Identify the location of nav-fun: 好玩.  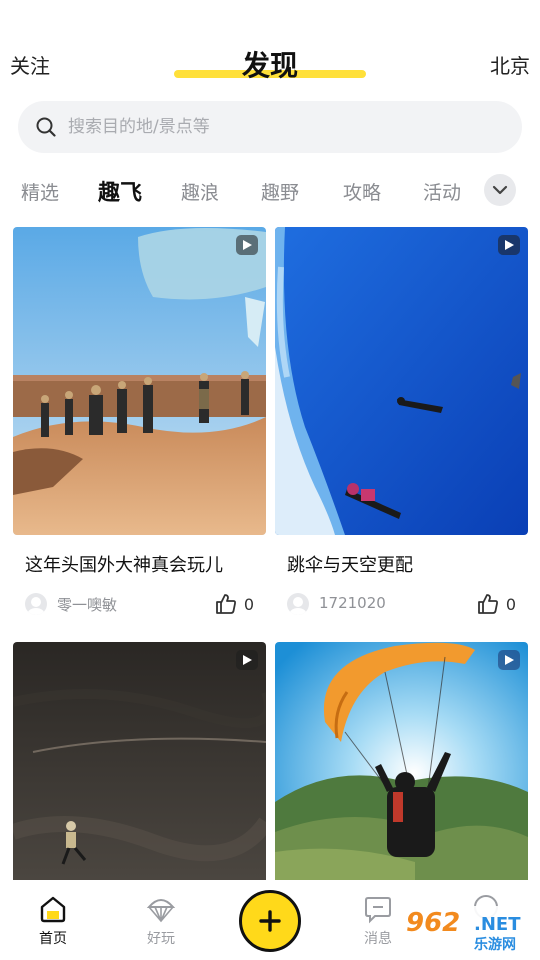
(161, 921).